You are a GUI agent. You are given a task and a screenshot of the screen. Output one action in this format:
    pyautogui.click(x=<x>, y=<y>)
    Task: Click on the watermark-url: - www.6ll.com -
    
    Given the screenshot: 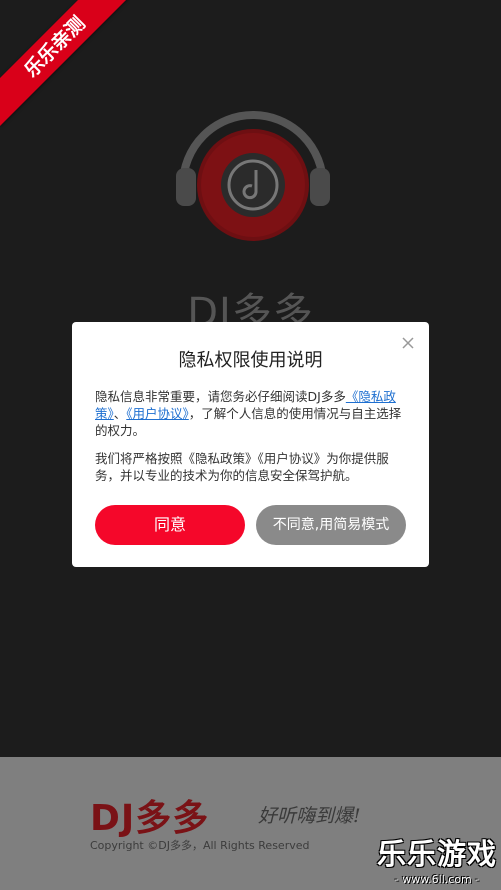 What is the action you would take?
    pyautogui.click(x=437, y=879)
    